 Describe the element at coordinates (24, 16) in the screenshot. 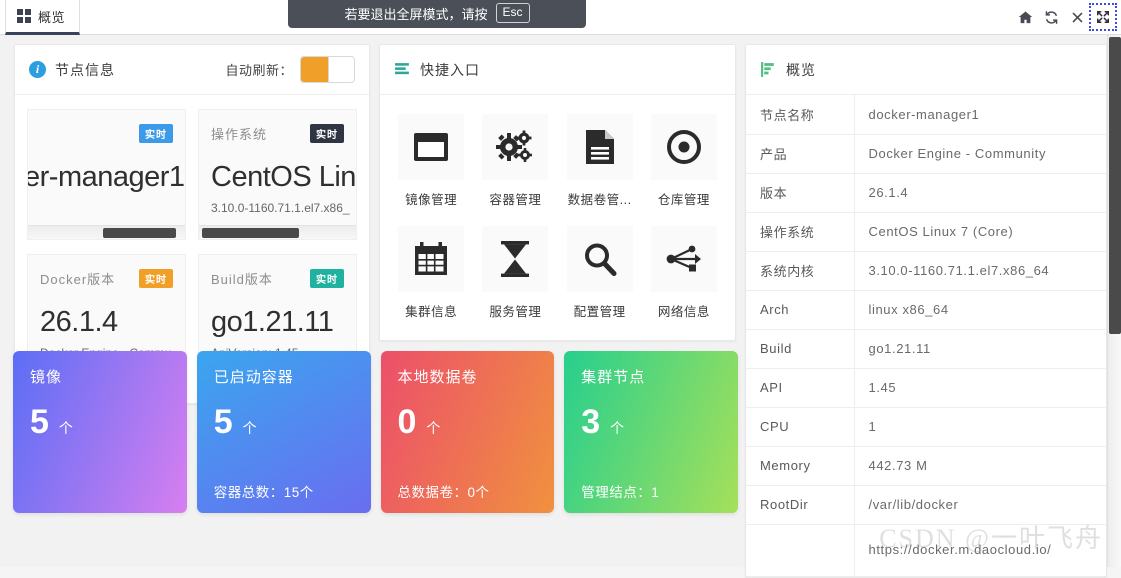

I see `windows-grid-icon` at that location.